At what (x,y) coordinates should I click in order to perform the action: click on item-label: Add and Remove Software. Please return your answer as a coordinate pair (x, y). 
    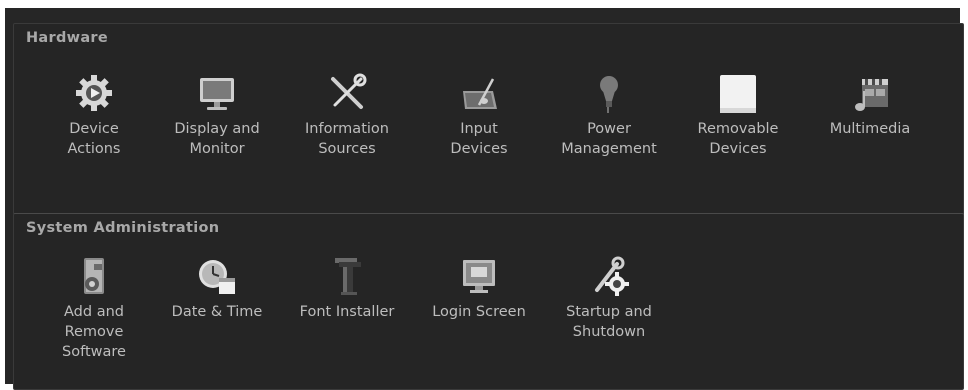
    Looking at the image, I should click on (94, 332).